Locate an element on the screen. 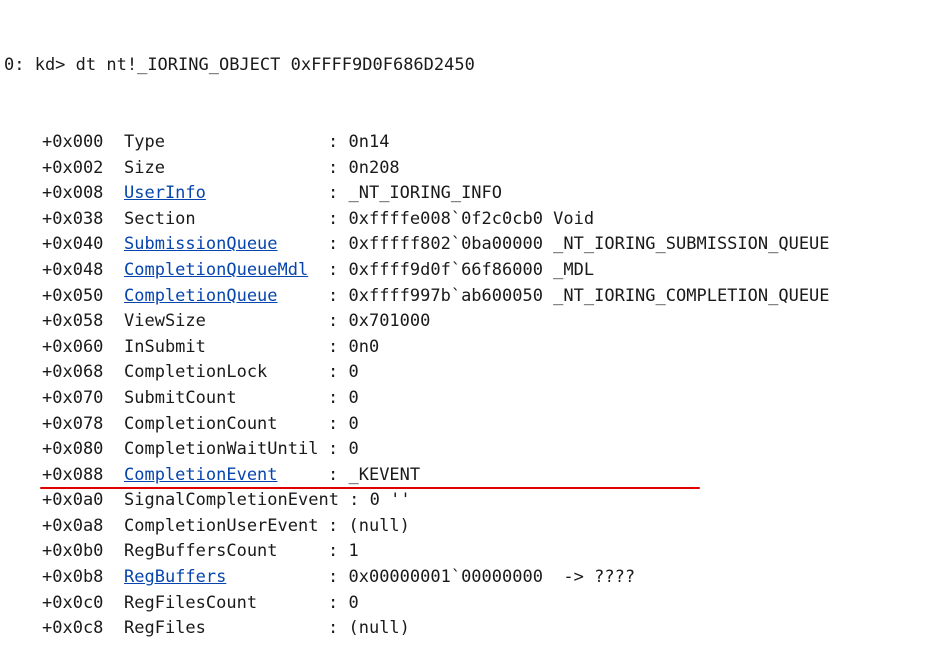 This screenshot has width=942, height=667. field-name: SubmitCount is located at coordinates (180, 397).